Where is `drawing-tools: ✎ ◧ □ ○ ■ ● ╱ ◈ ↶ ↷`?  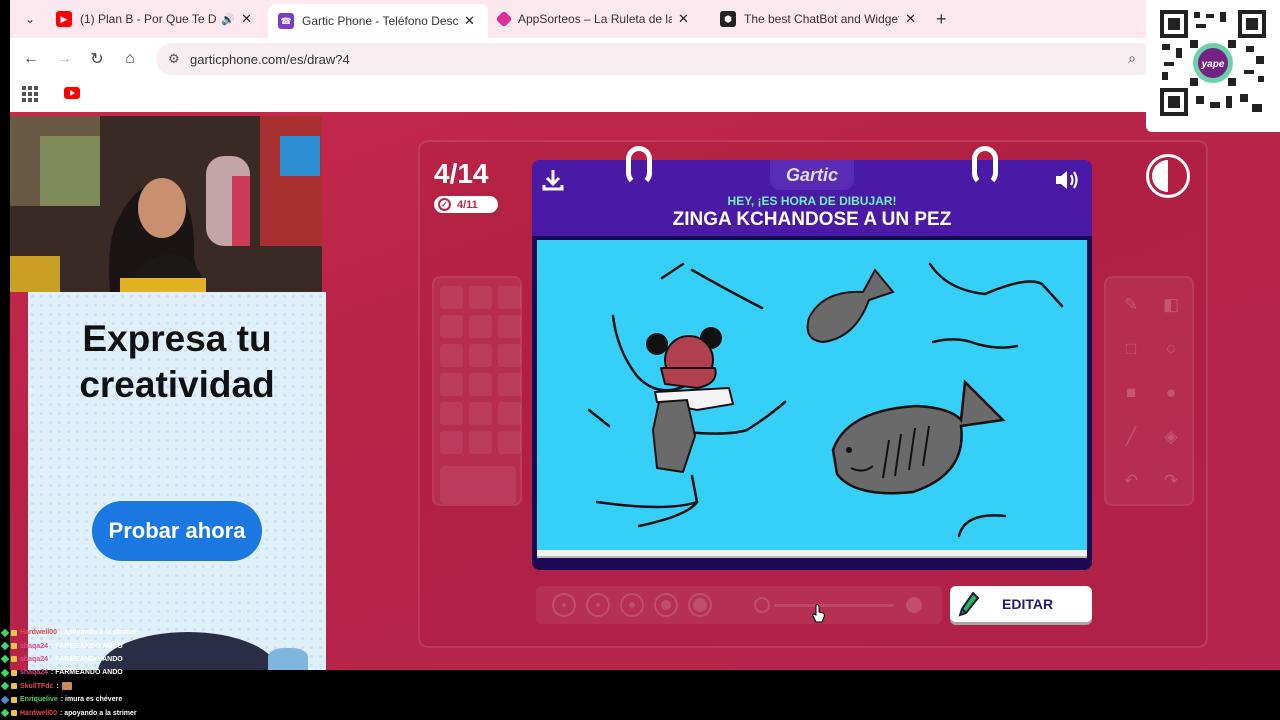
drawing-tools: ✎ ◧ □ ○ ■ ● ╱ ◈ ↶ ↷ is located at coordinates (1149, 391).